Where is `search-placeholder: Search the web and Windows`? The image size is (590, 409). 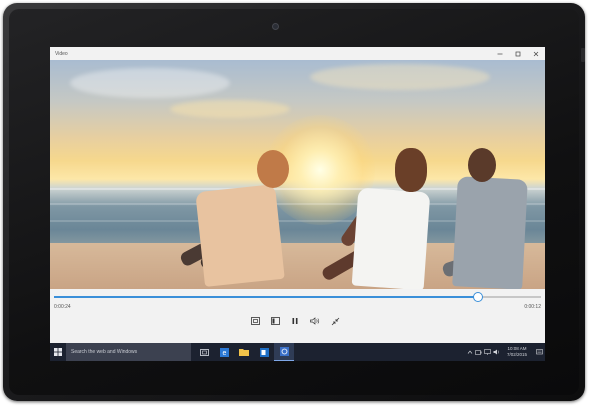
search-placeholder: Search the web and Windows is located at coordinates (104, 352).